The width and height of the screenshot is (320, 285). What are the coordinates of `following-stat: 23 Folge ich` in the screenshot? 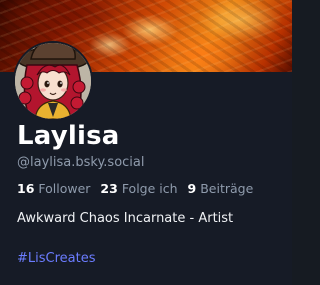 It's located at (138, 188).